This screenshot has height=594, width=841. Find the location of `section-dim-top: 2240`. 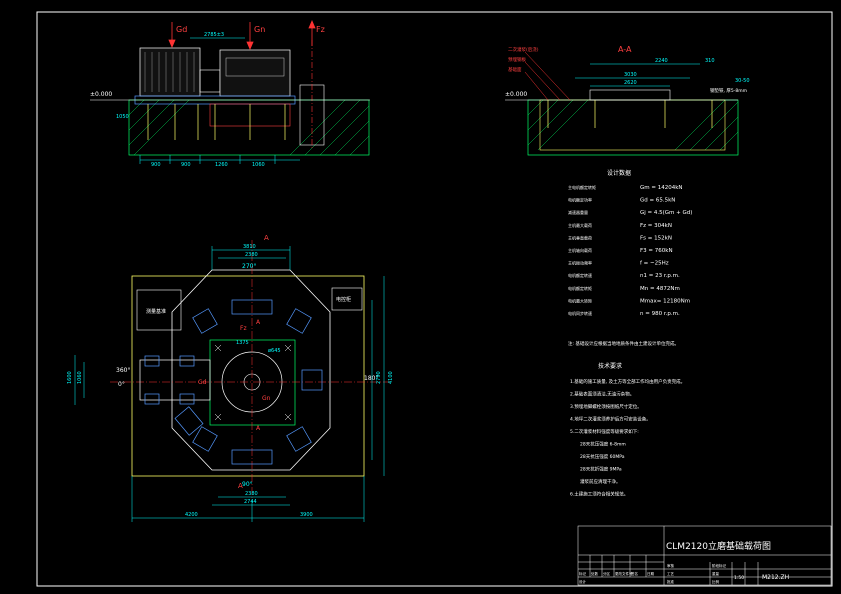

section-dim-top: 2240 is located at coordinates (661, 61).